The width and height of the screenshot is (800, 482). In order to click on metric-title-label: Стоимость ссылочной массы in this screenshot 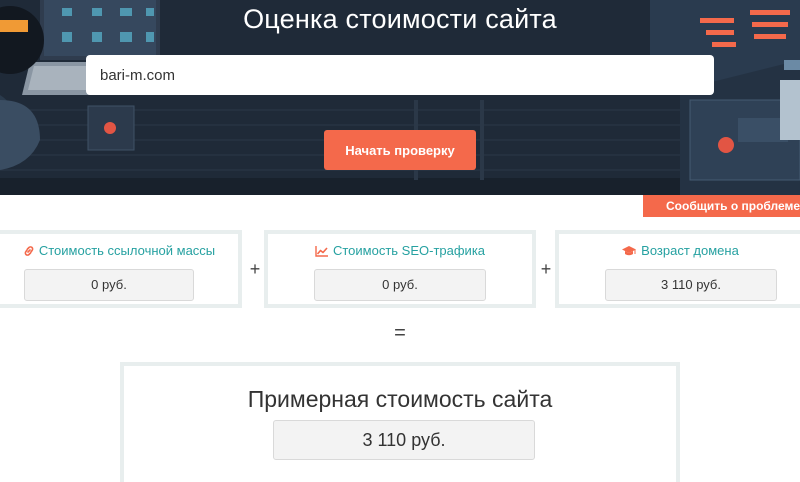, I will do `click(127, 250)`.